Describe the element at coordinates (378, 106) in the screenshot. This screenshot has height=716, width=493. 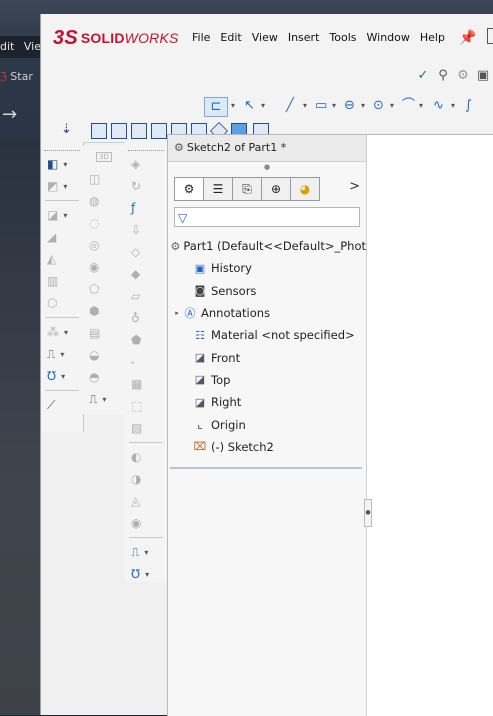
I see `circle-icon: ⊙` at that location.